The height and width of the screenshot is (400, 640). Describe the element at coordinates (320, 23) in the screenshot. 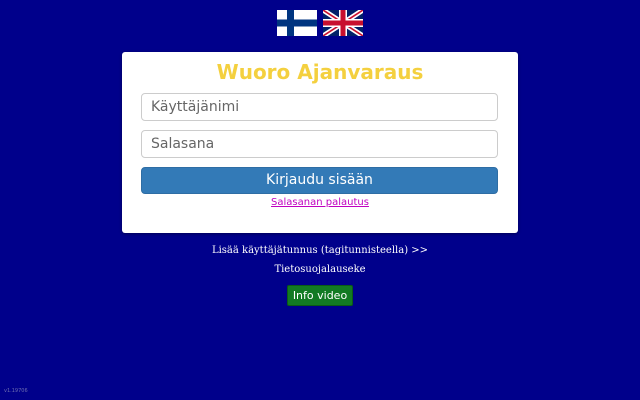

I see `language-selector` at that location.